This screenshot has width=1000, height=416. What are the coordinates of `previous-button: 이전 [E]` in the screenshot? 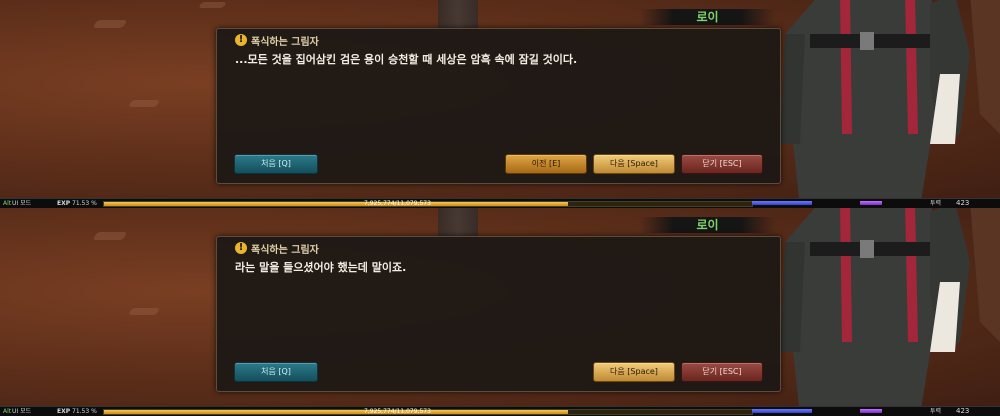 It's located at (546, 164).